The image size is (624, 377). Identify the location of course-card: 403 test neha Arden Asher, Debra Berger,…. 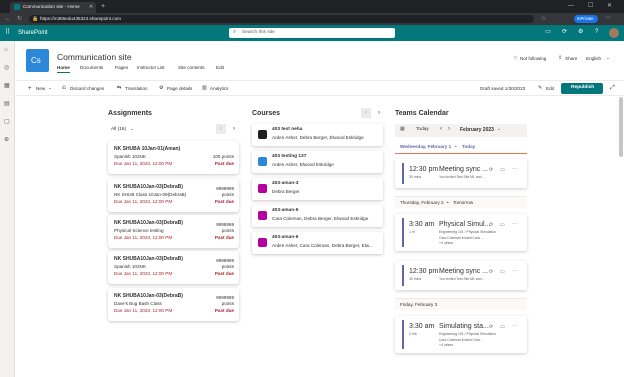
(317, 135).